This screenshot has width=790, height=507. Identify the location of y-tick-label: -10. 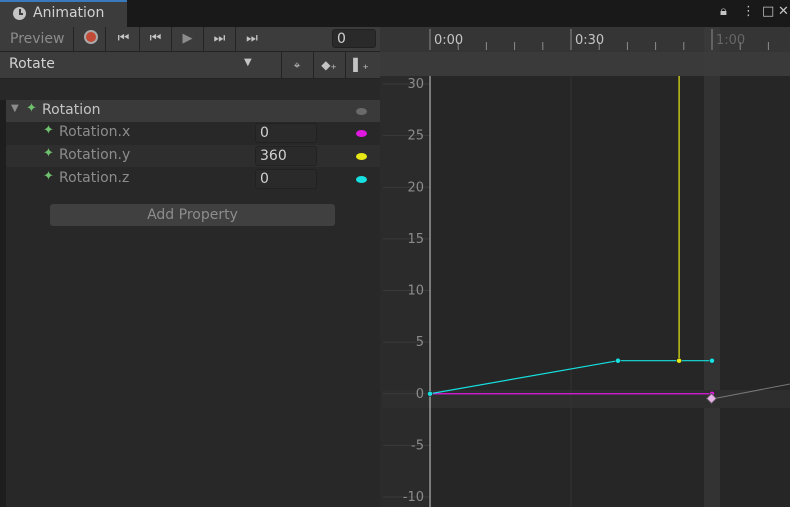
(413, 497).